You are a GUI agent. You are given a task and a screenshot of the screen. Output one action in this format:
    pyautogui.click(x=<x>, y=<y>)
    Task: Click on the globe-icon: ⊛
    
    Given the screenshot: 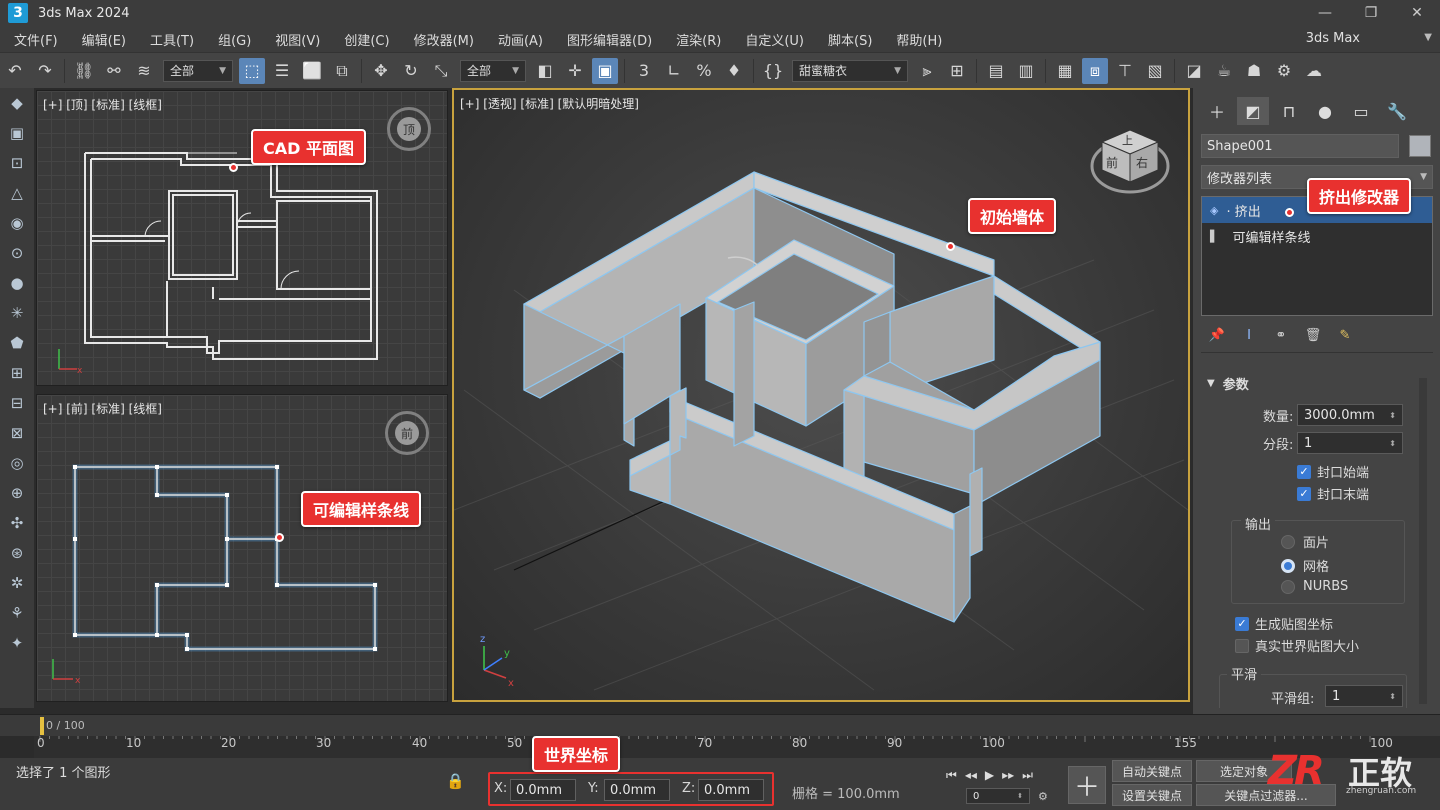 What is the action you would take?
    pyautogui.click(x=17, y=553)
    